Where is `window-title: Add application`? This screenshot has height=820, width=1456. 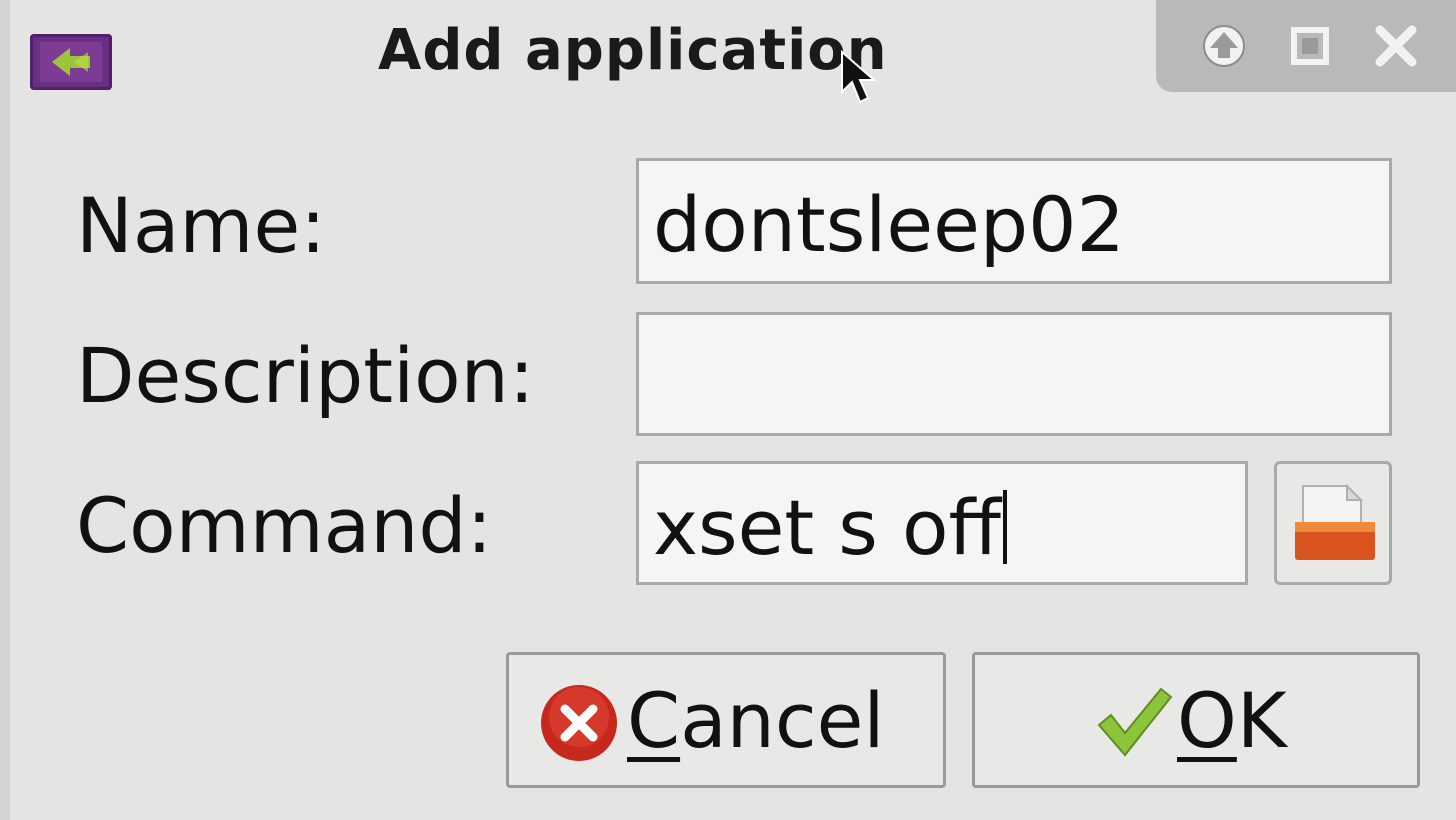
window-title: Add application is located at coordinates (633, 50).